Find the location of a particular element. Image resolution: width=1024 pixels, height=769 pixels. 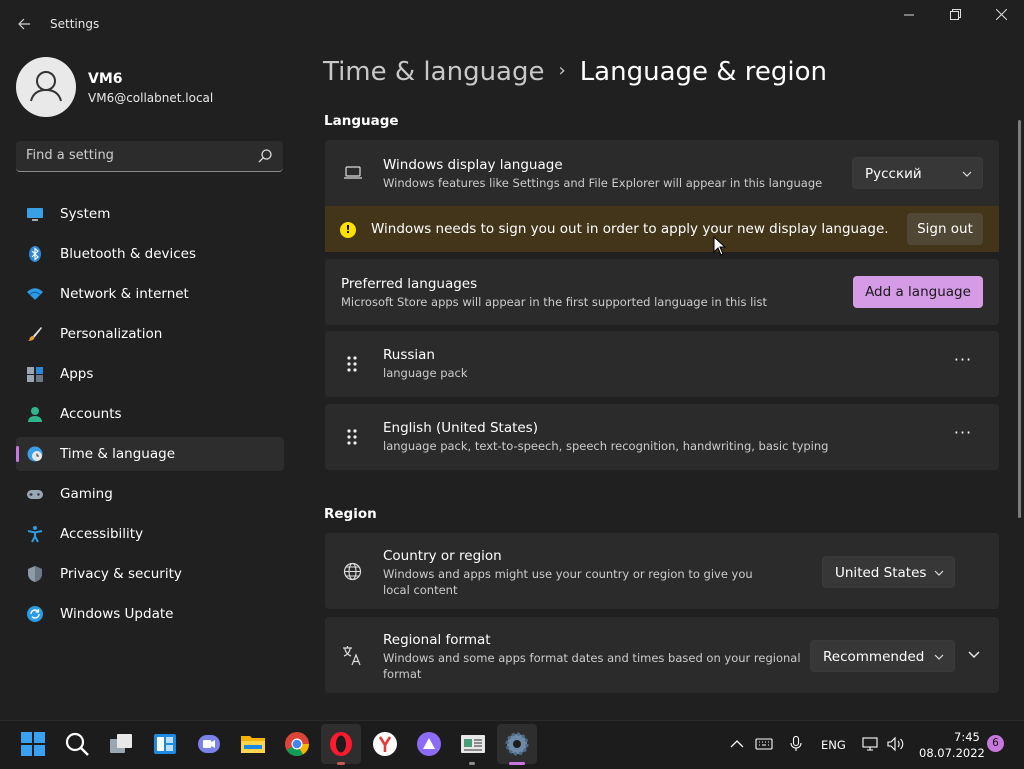

sidebar-item-accounts: Accounts is located at coordinates (150, 414).